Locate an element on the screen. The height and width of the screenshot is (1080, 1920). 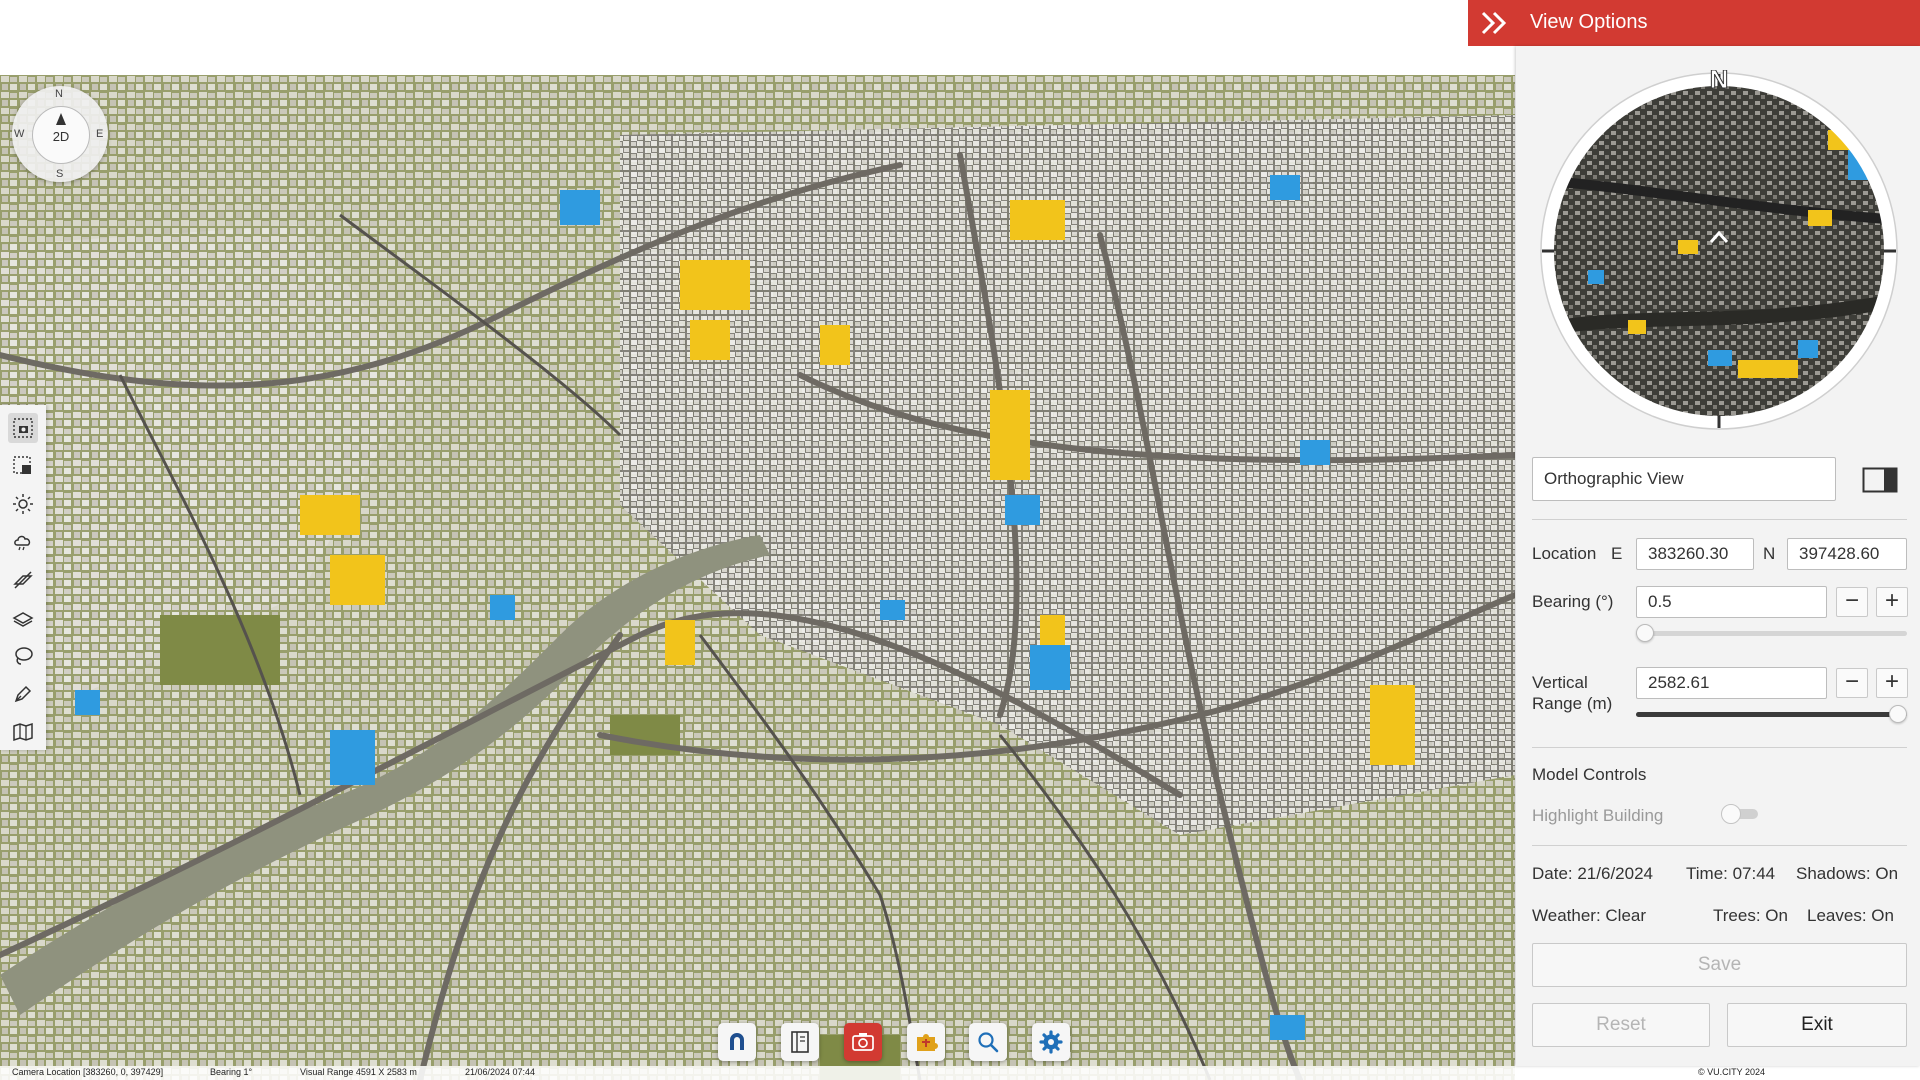
status-bearing: Bearing 1° is located at coordinates (231, 1072).